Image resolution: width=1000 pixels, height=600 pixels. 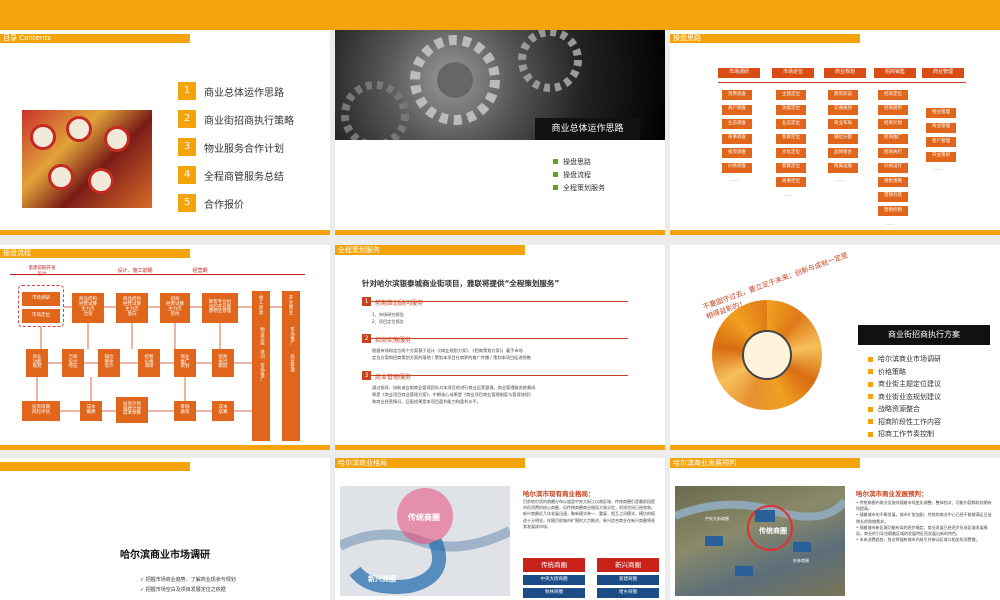 I want to click on strategy-item: 销售策略, so click(x=893, y=182).